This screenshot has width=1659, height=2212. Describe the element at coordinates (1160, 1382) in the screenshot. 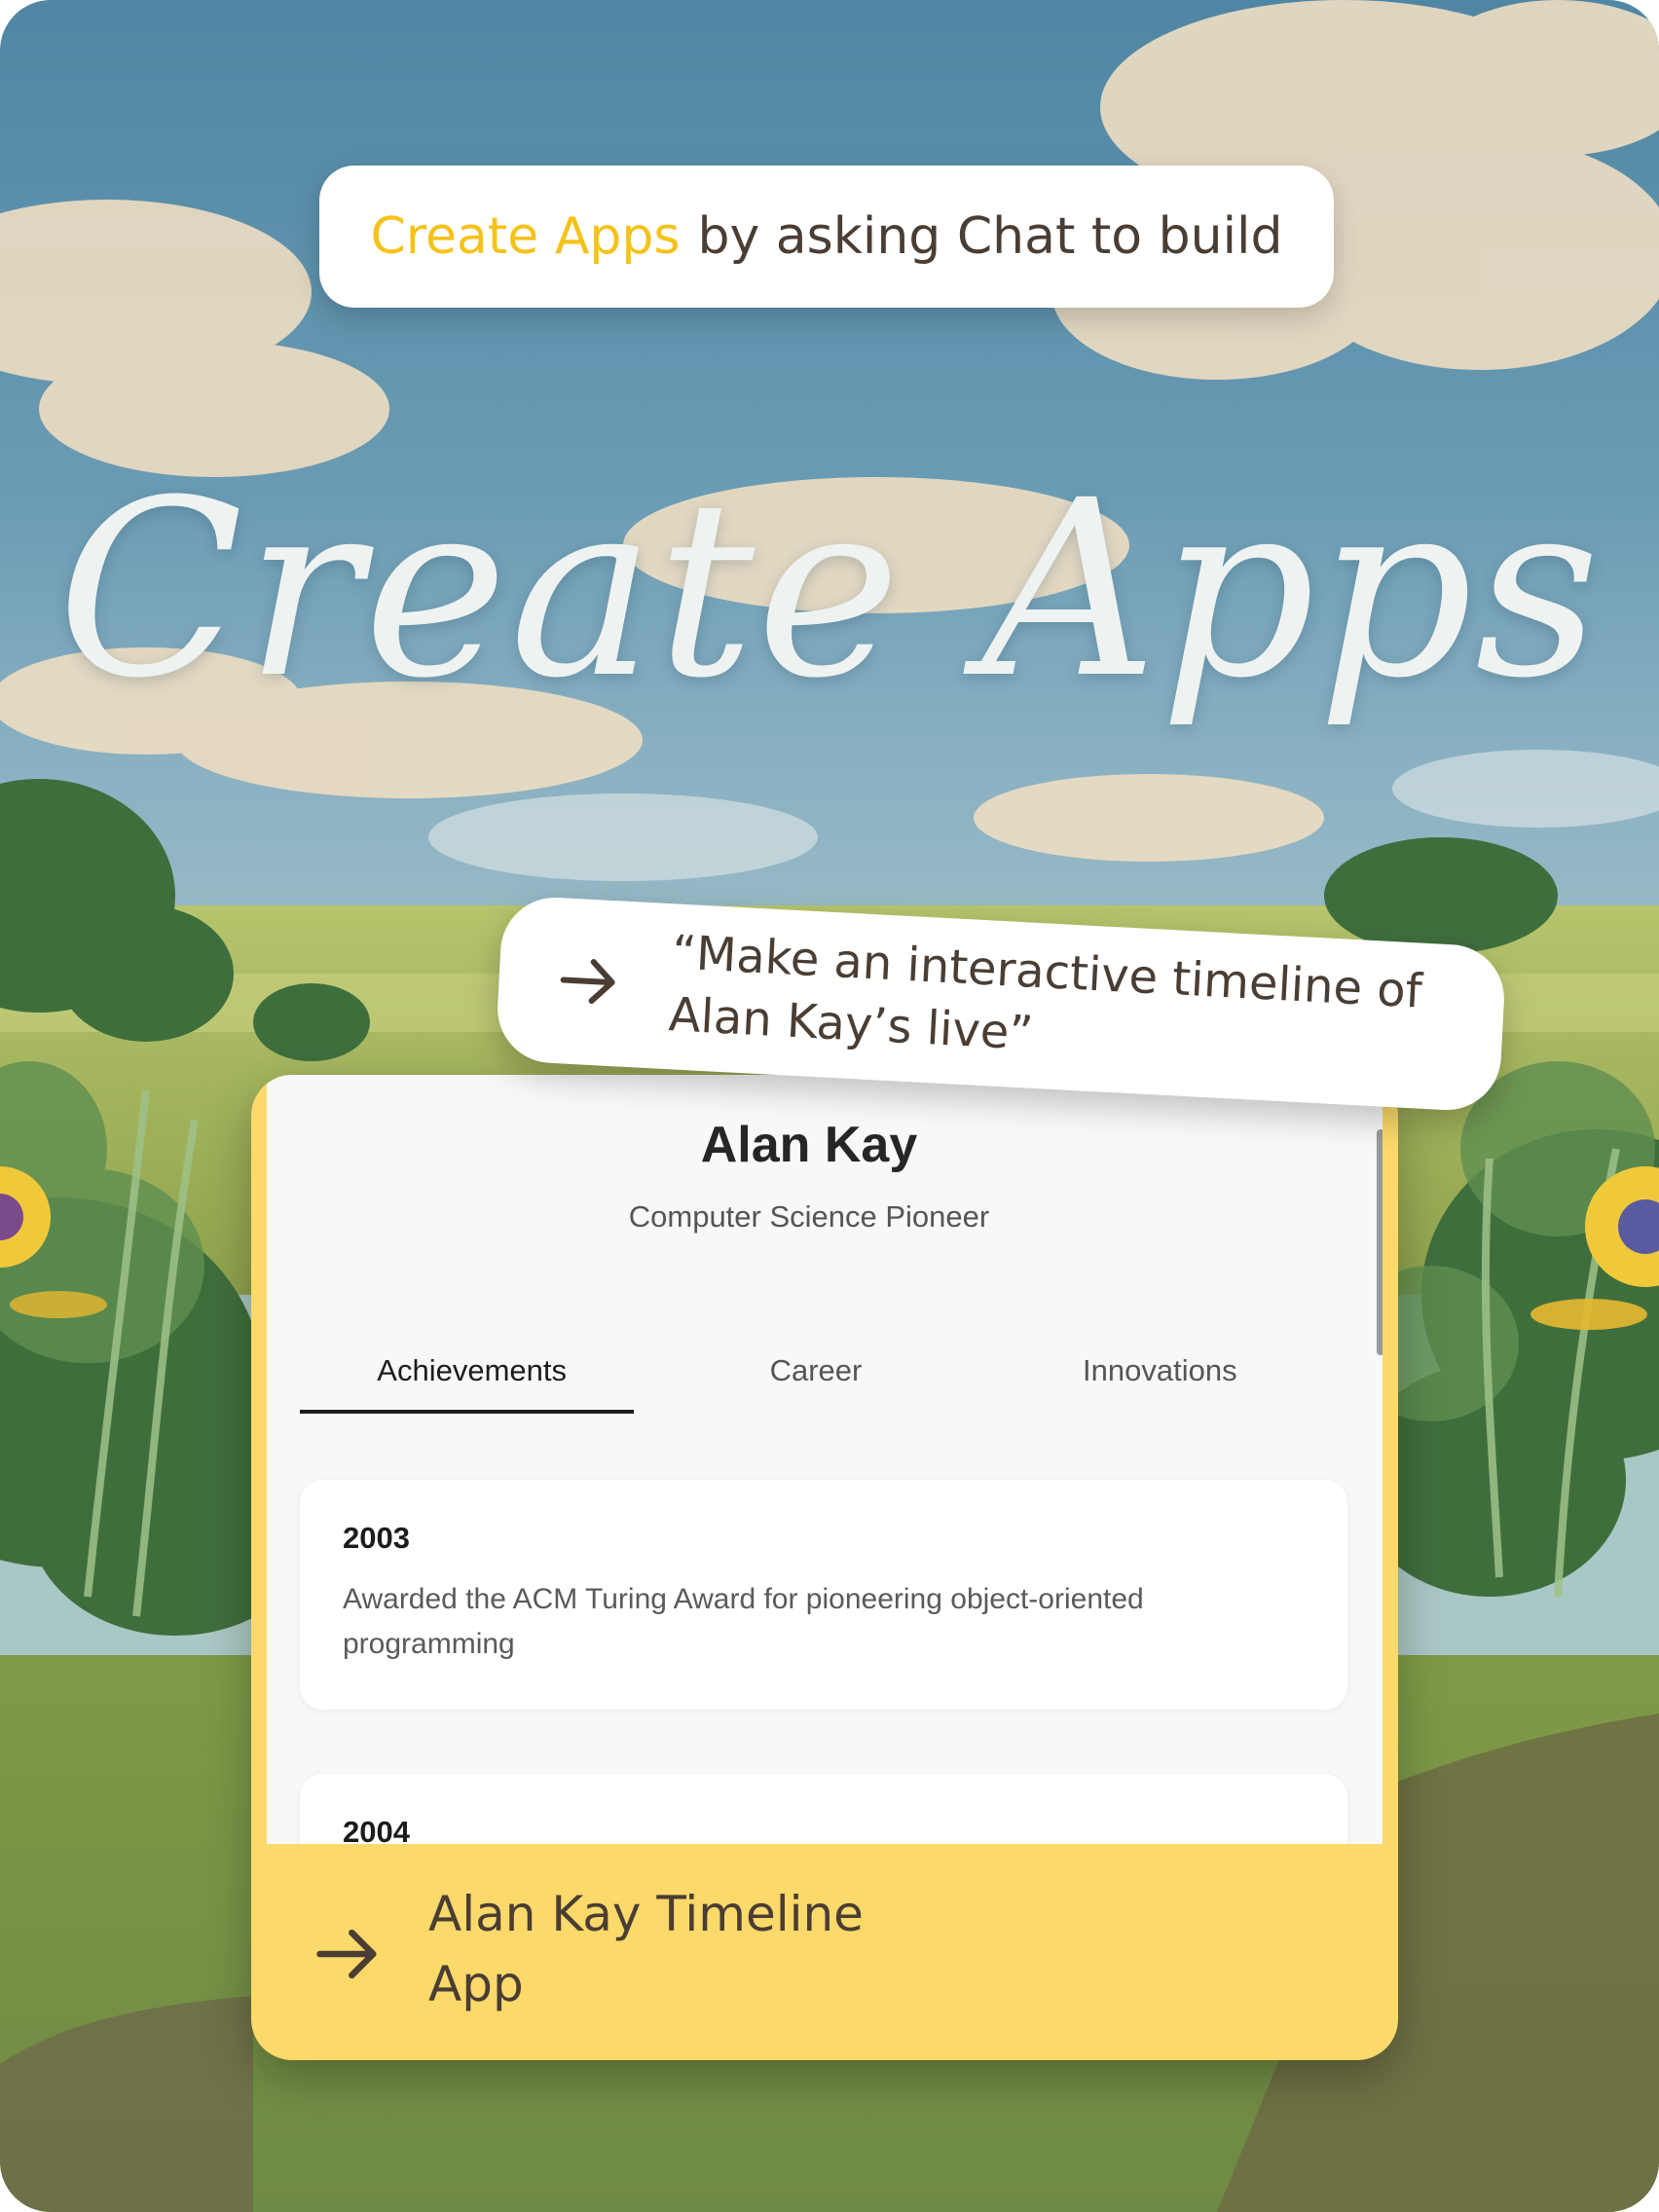

I see `tab-innovations: Innovations` at that location.